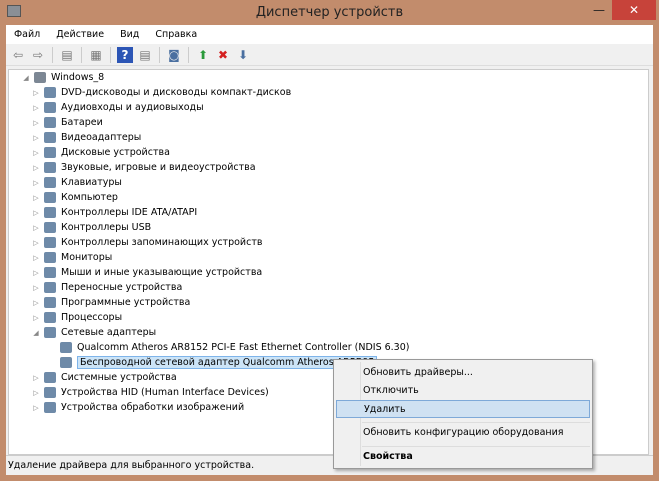 The height and width of the screenshot is (481, 659). Describe the element at coordinates (115, 152) in the screenshot. I see `tree-item-label: Дисковые устройства` at that location.